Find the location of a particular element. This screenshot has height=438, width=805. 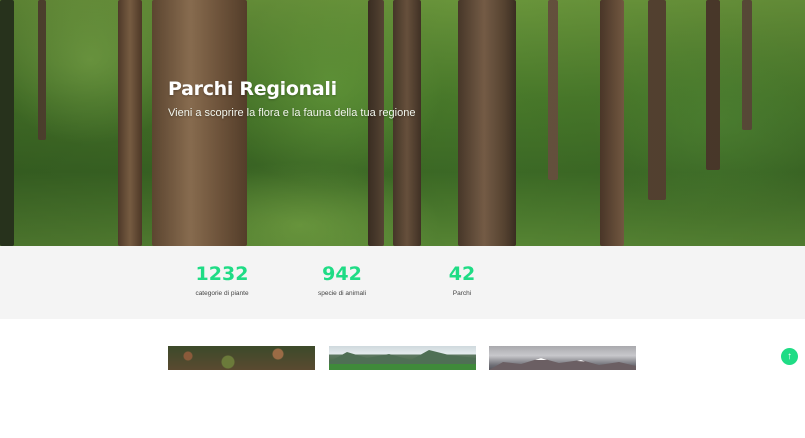

snowy-peak-illustration is located at coordinates (562, 364).